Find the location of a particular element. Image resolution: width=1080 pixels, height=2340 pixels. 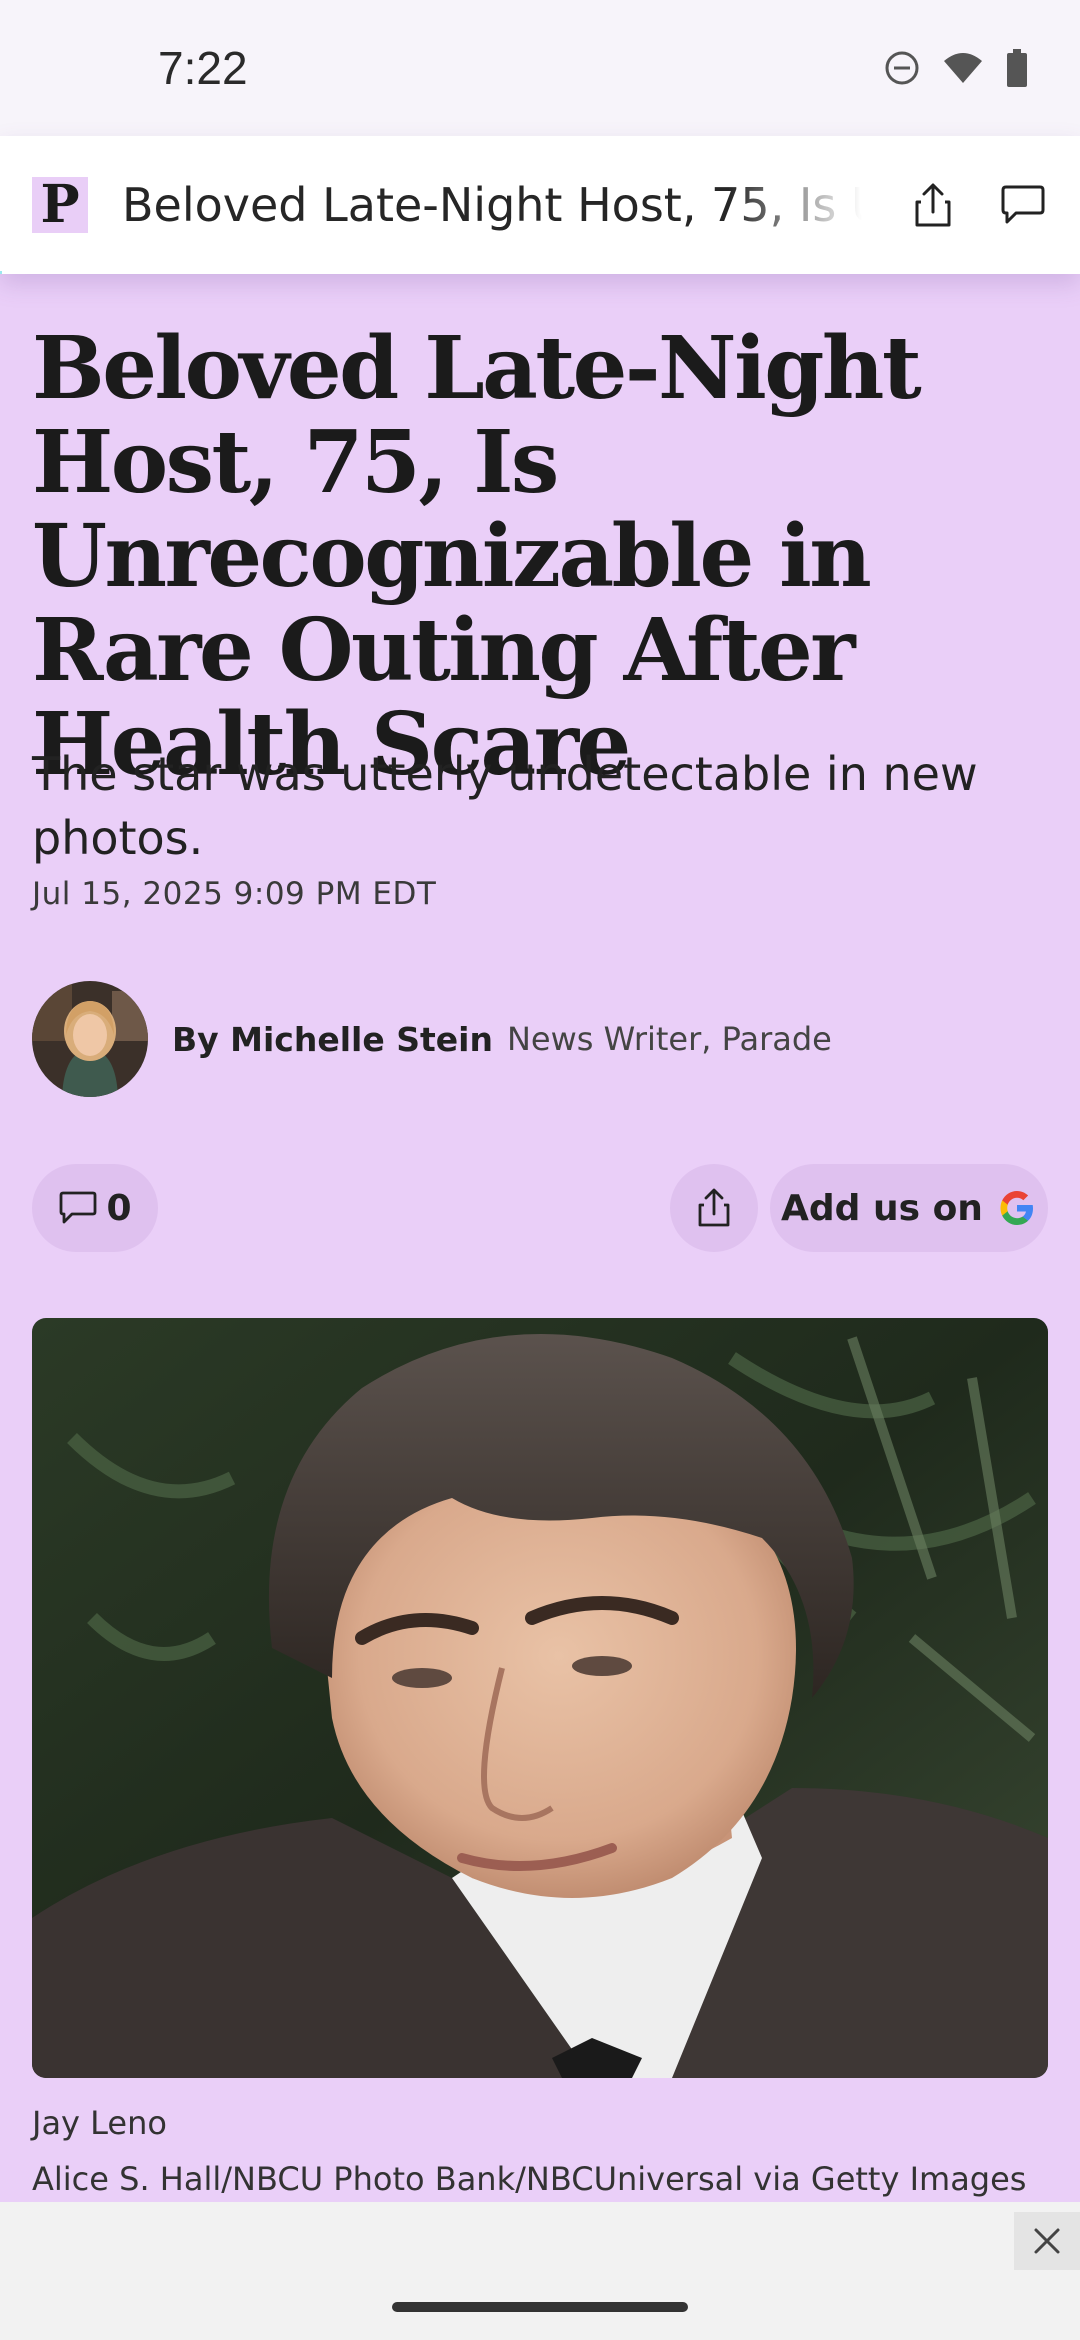

battery-icon is located at coordinates (1017, 68).